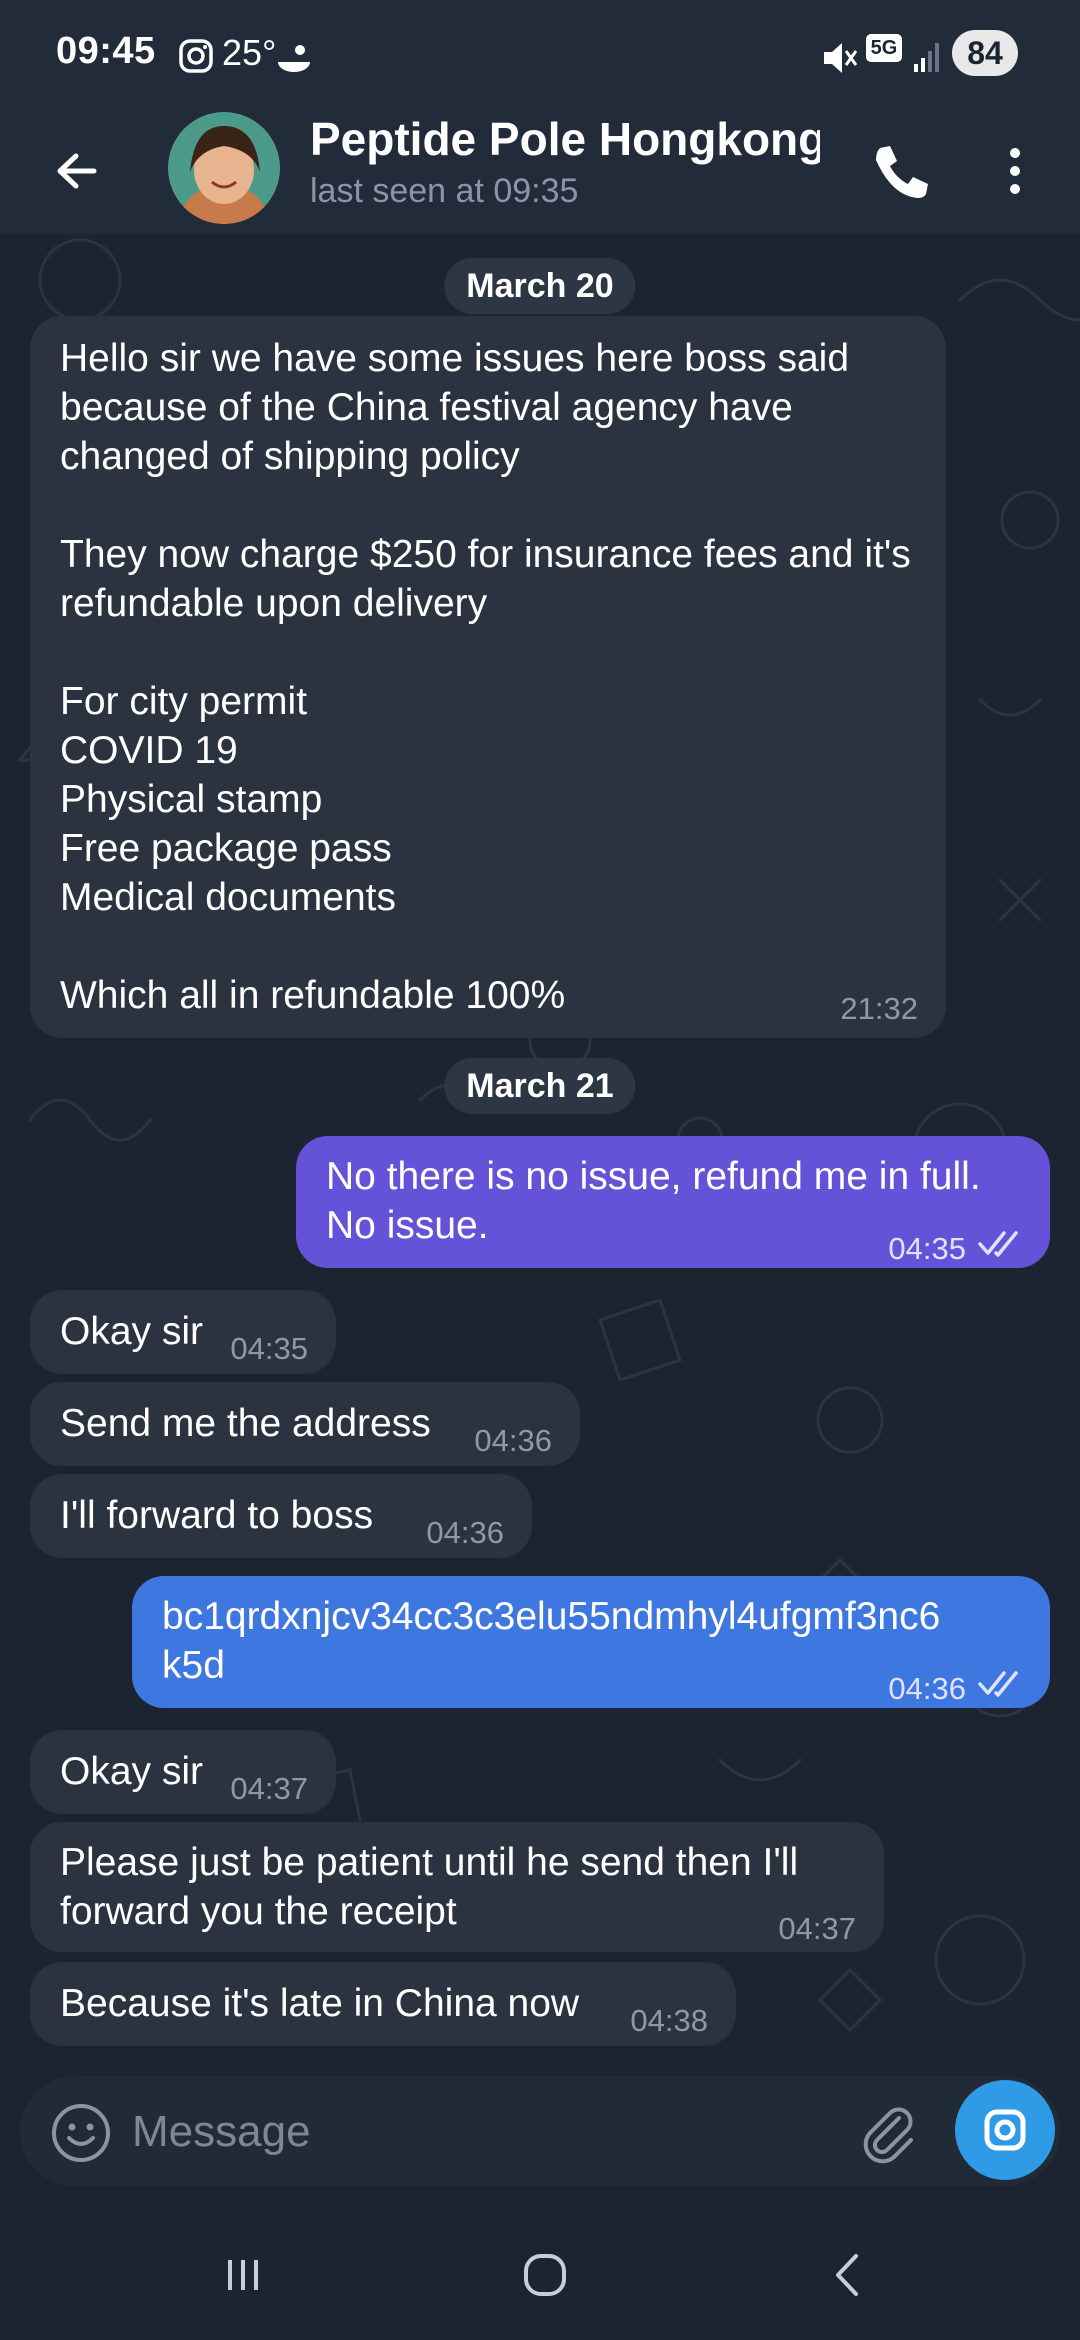  I want to click on incoming-message: Okay sir 04:37, so click(183, 1772).